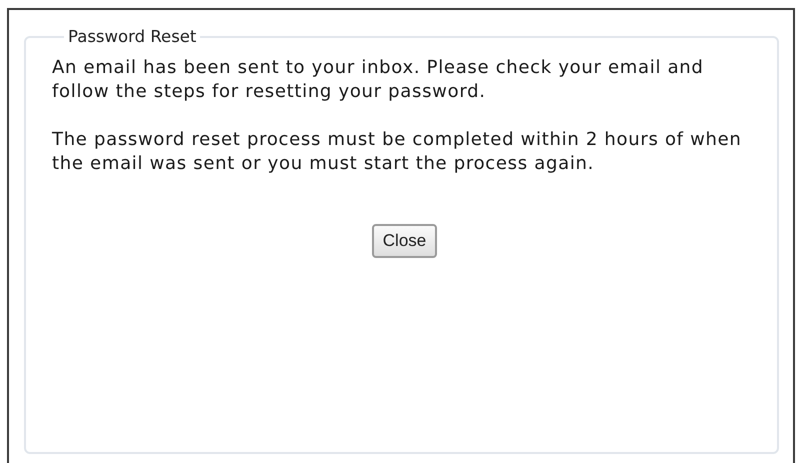  What do you see at coordinates (405, 241) in the screenshot?
I see `close-button: Close` at bounding box center [405, 241].